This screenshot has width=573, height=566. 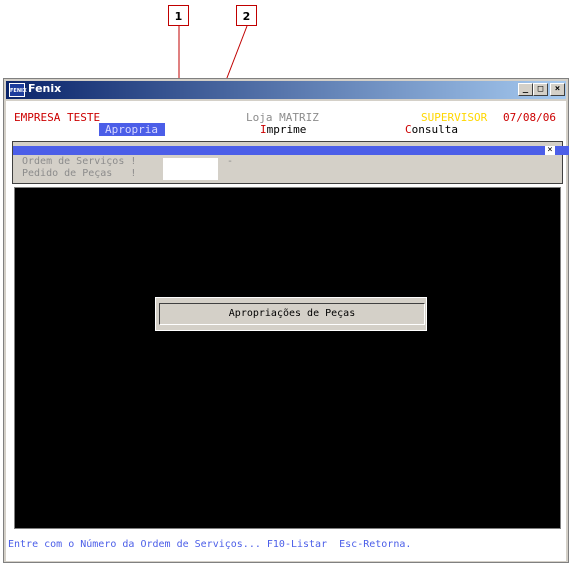 What do you see at coordinates (408, 129) in the screenshot?
I see `menu-hotkey: C` at bounding box center [408, 129].